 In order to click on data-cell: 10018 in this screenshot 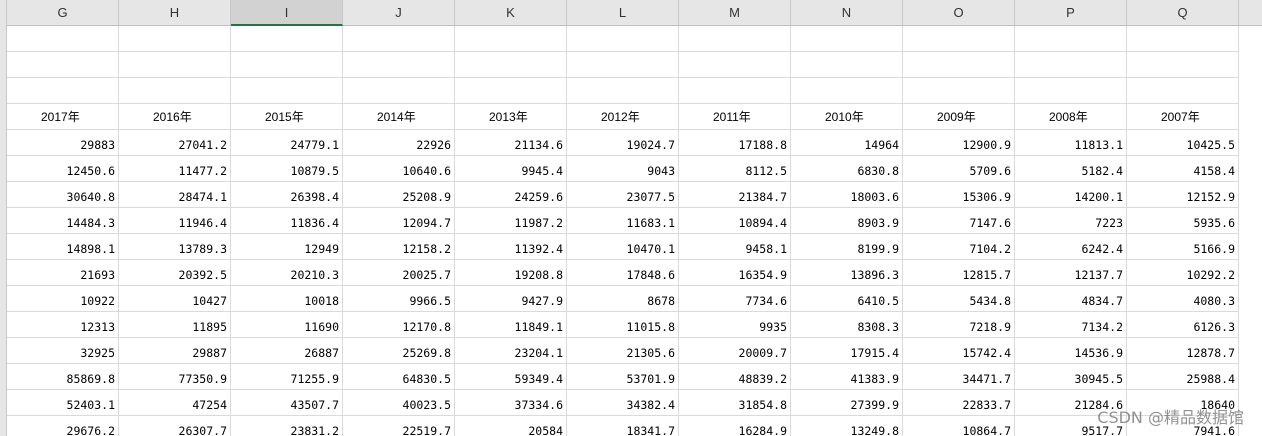, I will do `click(287, 299)`.